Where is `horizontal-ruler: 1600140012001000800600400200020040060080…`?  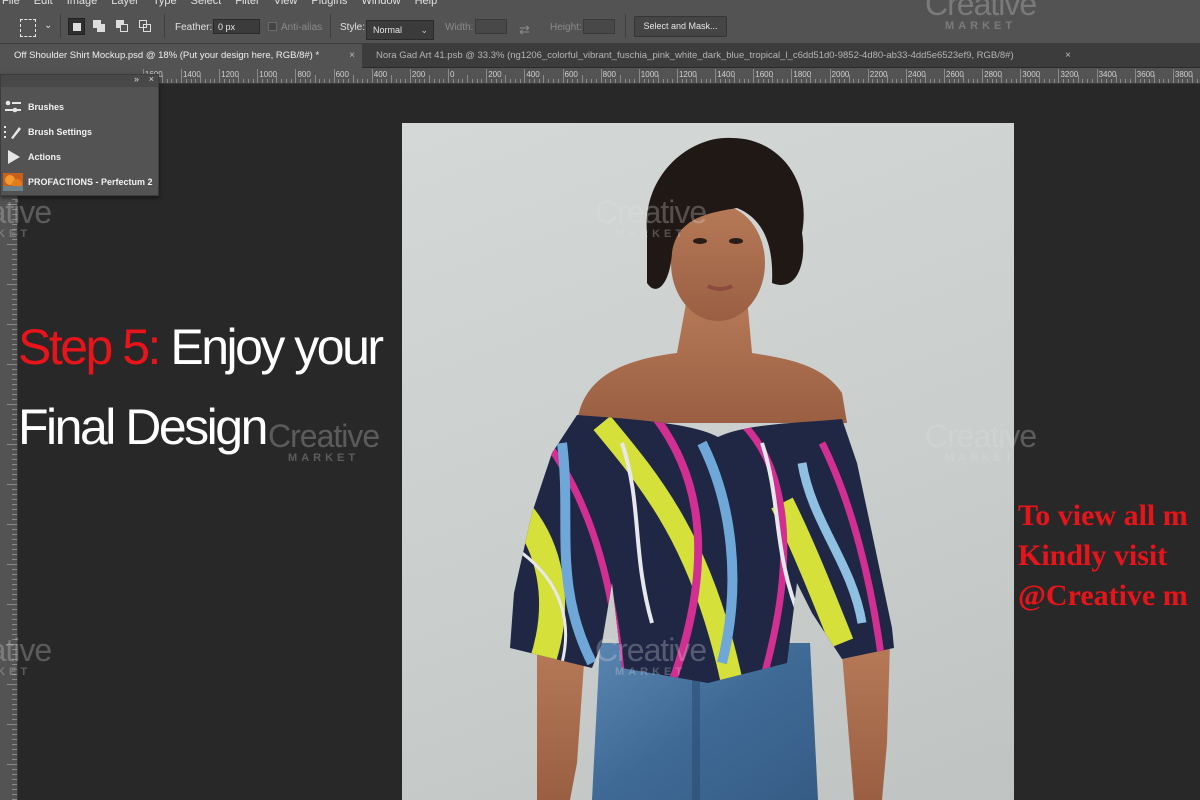
horizontal-ruler: 1600140012001000800600400200020040060080… is located at coordinates (600, 76).